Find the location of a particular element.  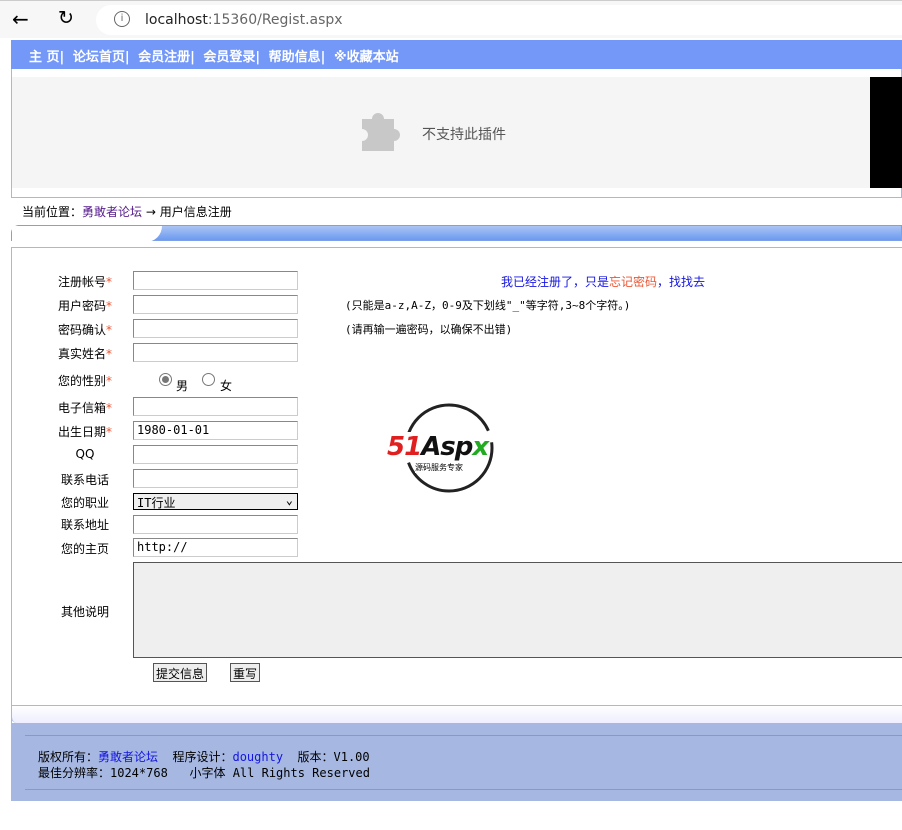

nav-home: 主 页| is located at coordinates (46, 57).